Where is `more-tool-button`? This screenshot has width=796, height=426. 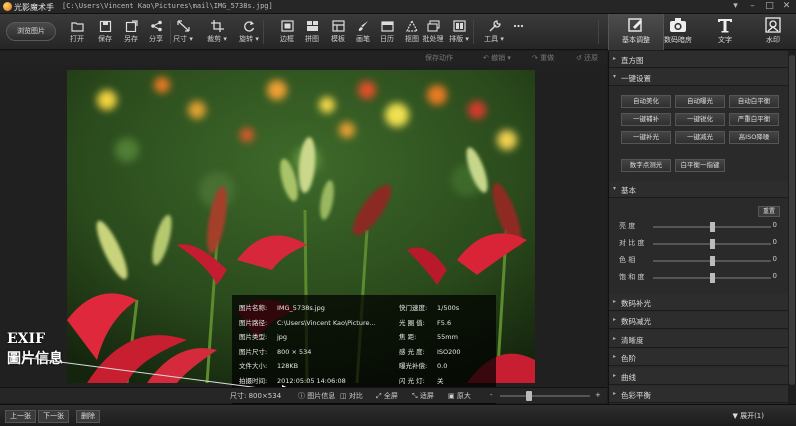 more-tool-button is located at coordinates (518, 32).